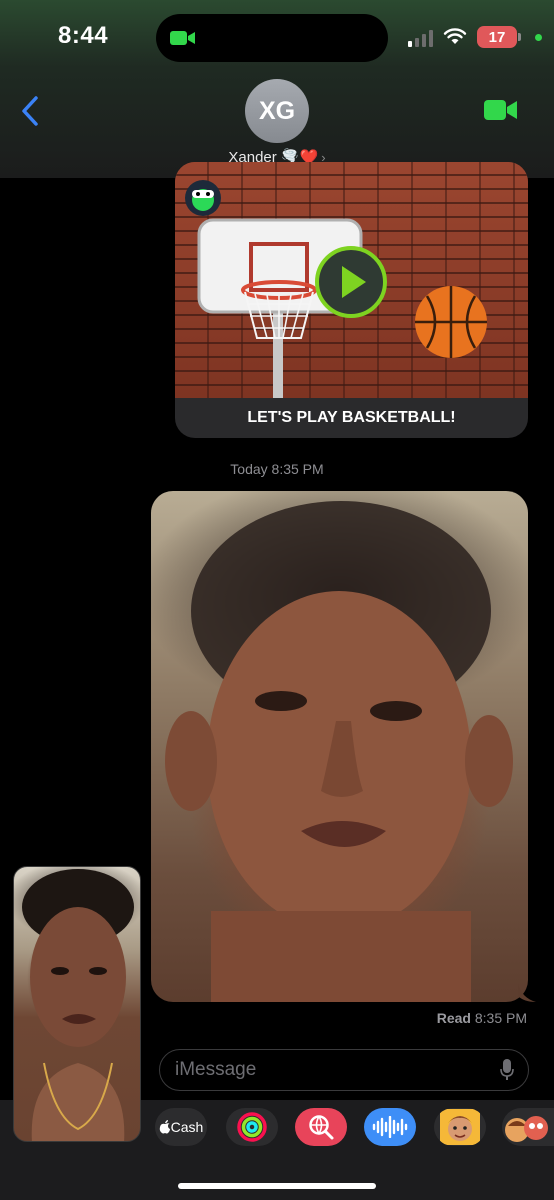 Image resolution: width=554 pixels, height=1200 pixels. Describe the element at coordinates (453, 1018) in the screenshot. I see `read-label: Read` at that location.